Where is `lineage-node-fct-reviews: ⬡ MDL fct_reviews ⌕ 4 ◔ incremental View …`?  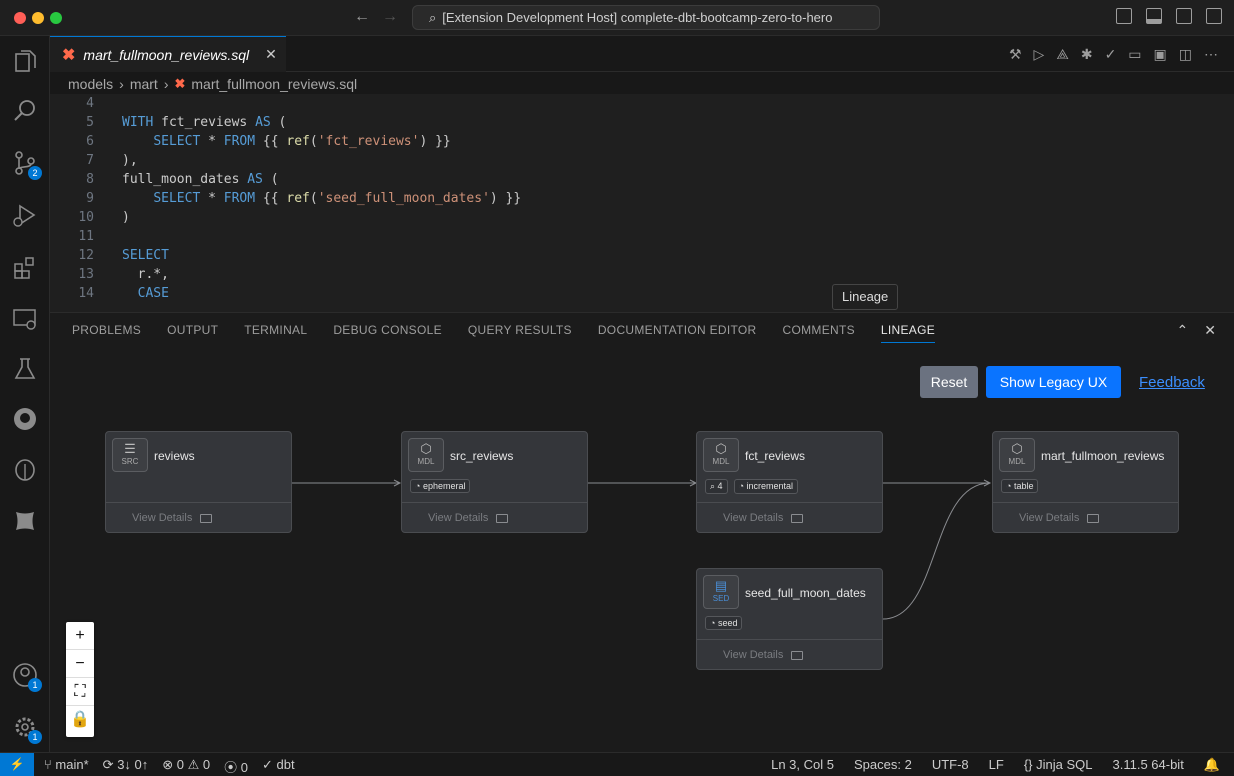 lineage-node-fct-reviews: ⬡ MDL fct_reviews ⌕ 4 ◔ incremental View … is located at coordinates (789, 482).